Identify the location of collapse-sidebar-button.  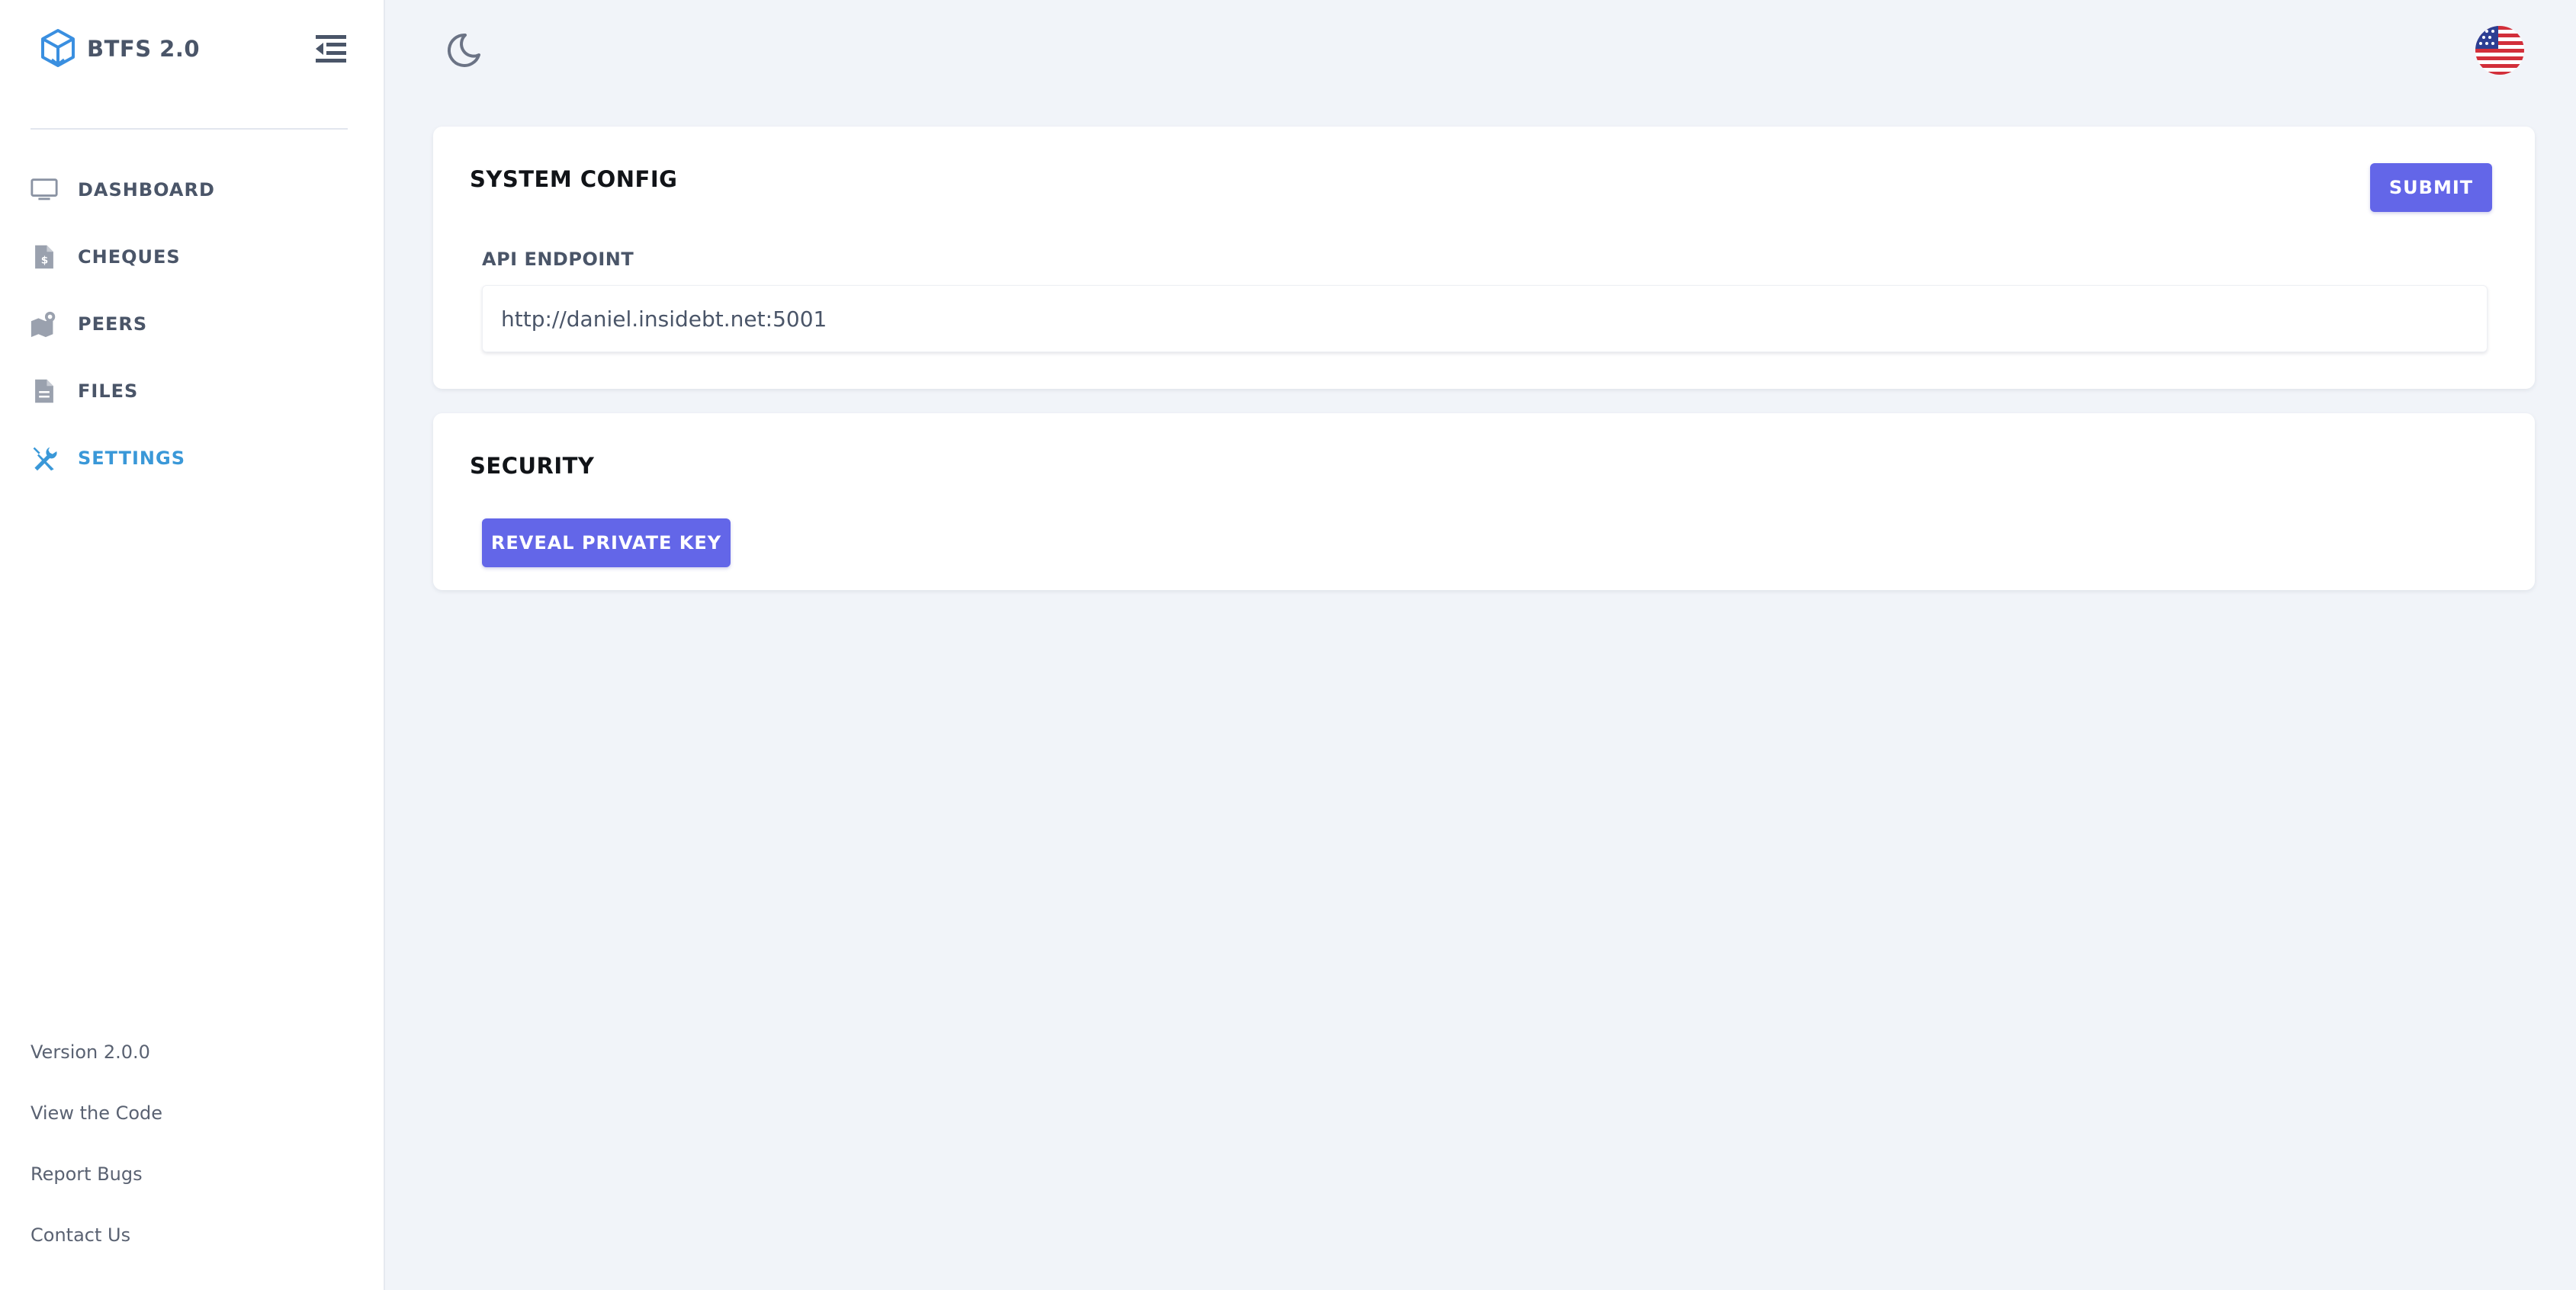
(331, 49).